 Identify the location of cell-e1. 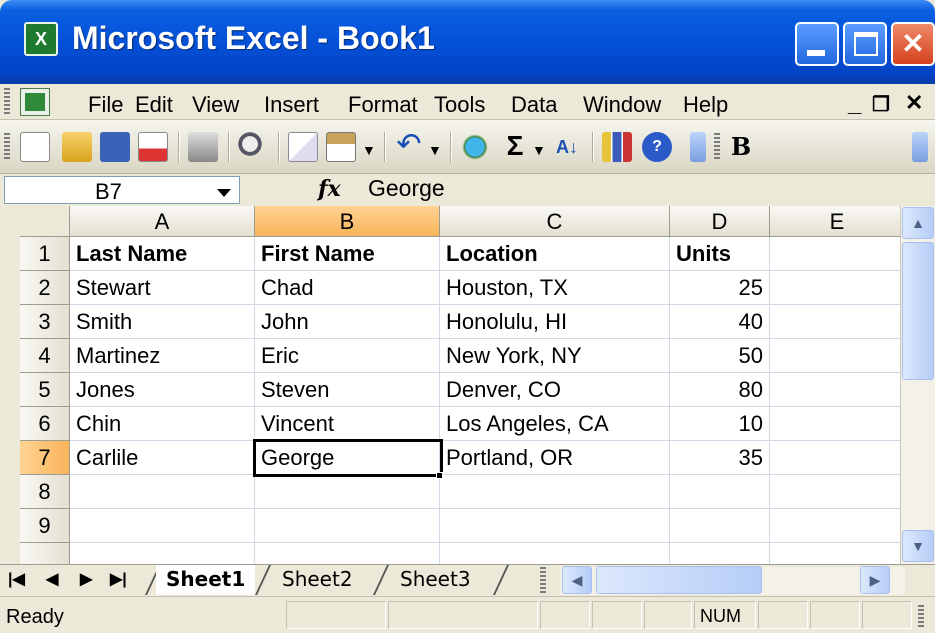
(835, 254).